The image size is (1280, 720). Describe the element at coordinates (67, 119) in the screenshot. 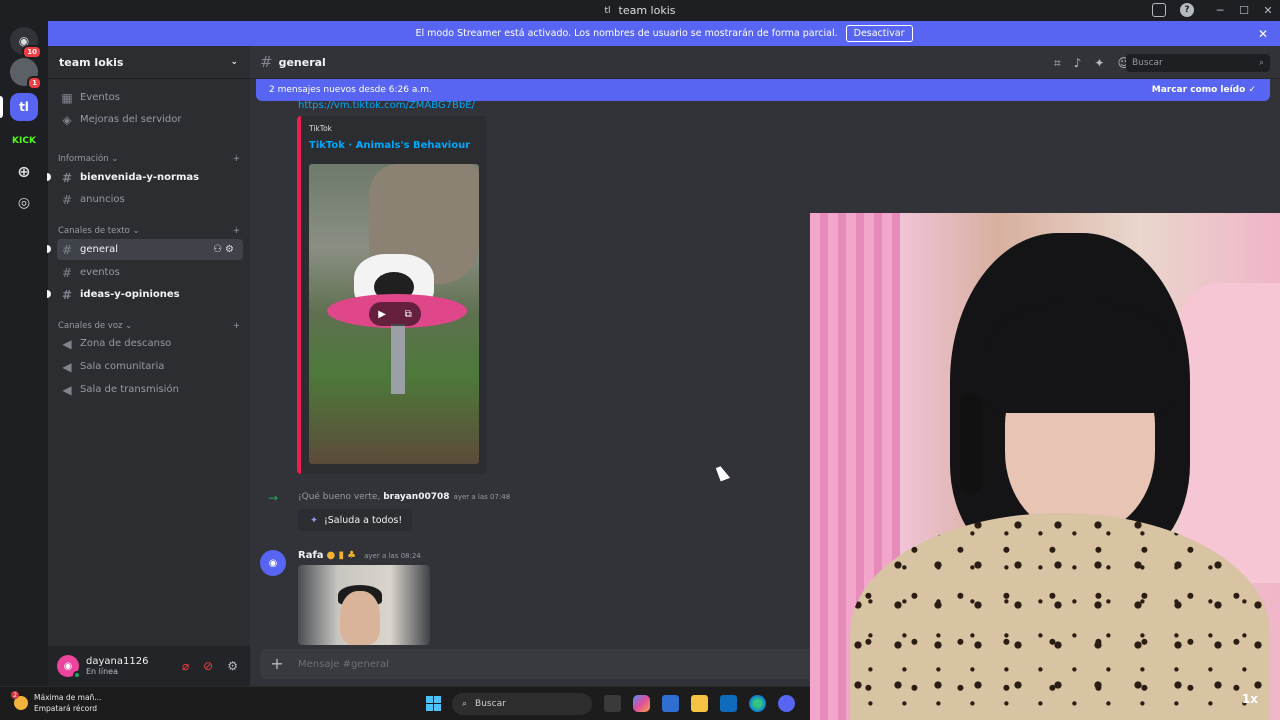

I see `boost-icon: ◈` at that location.